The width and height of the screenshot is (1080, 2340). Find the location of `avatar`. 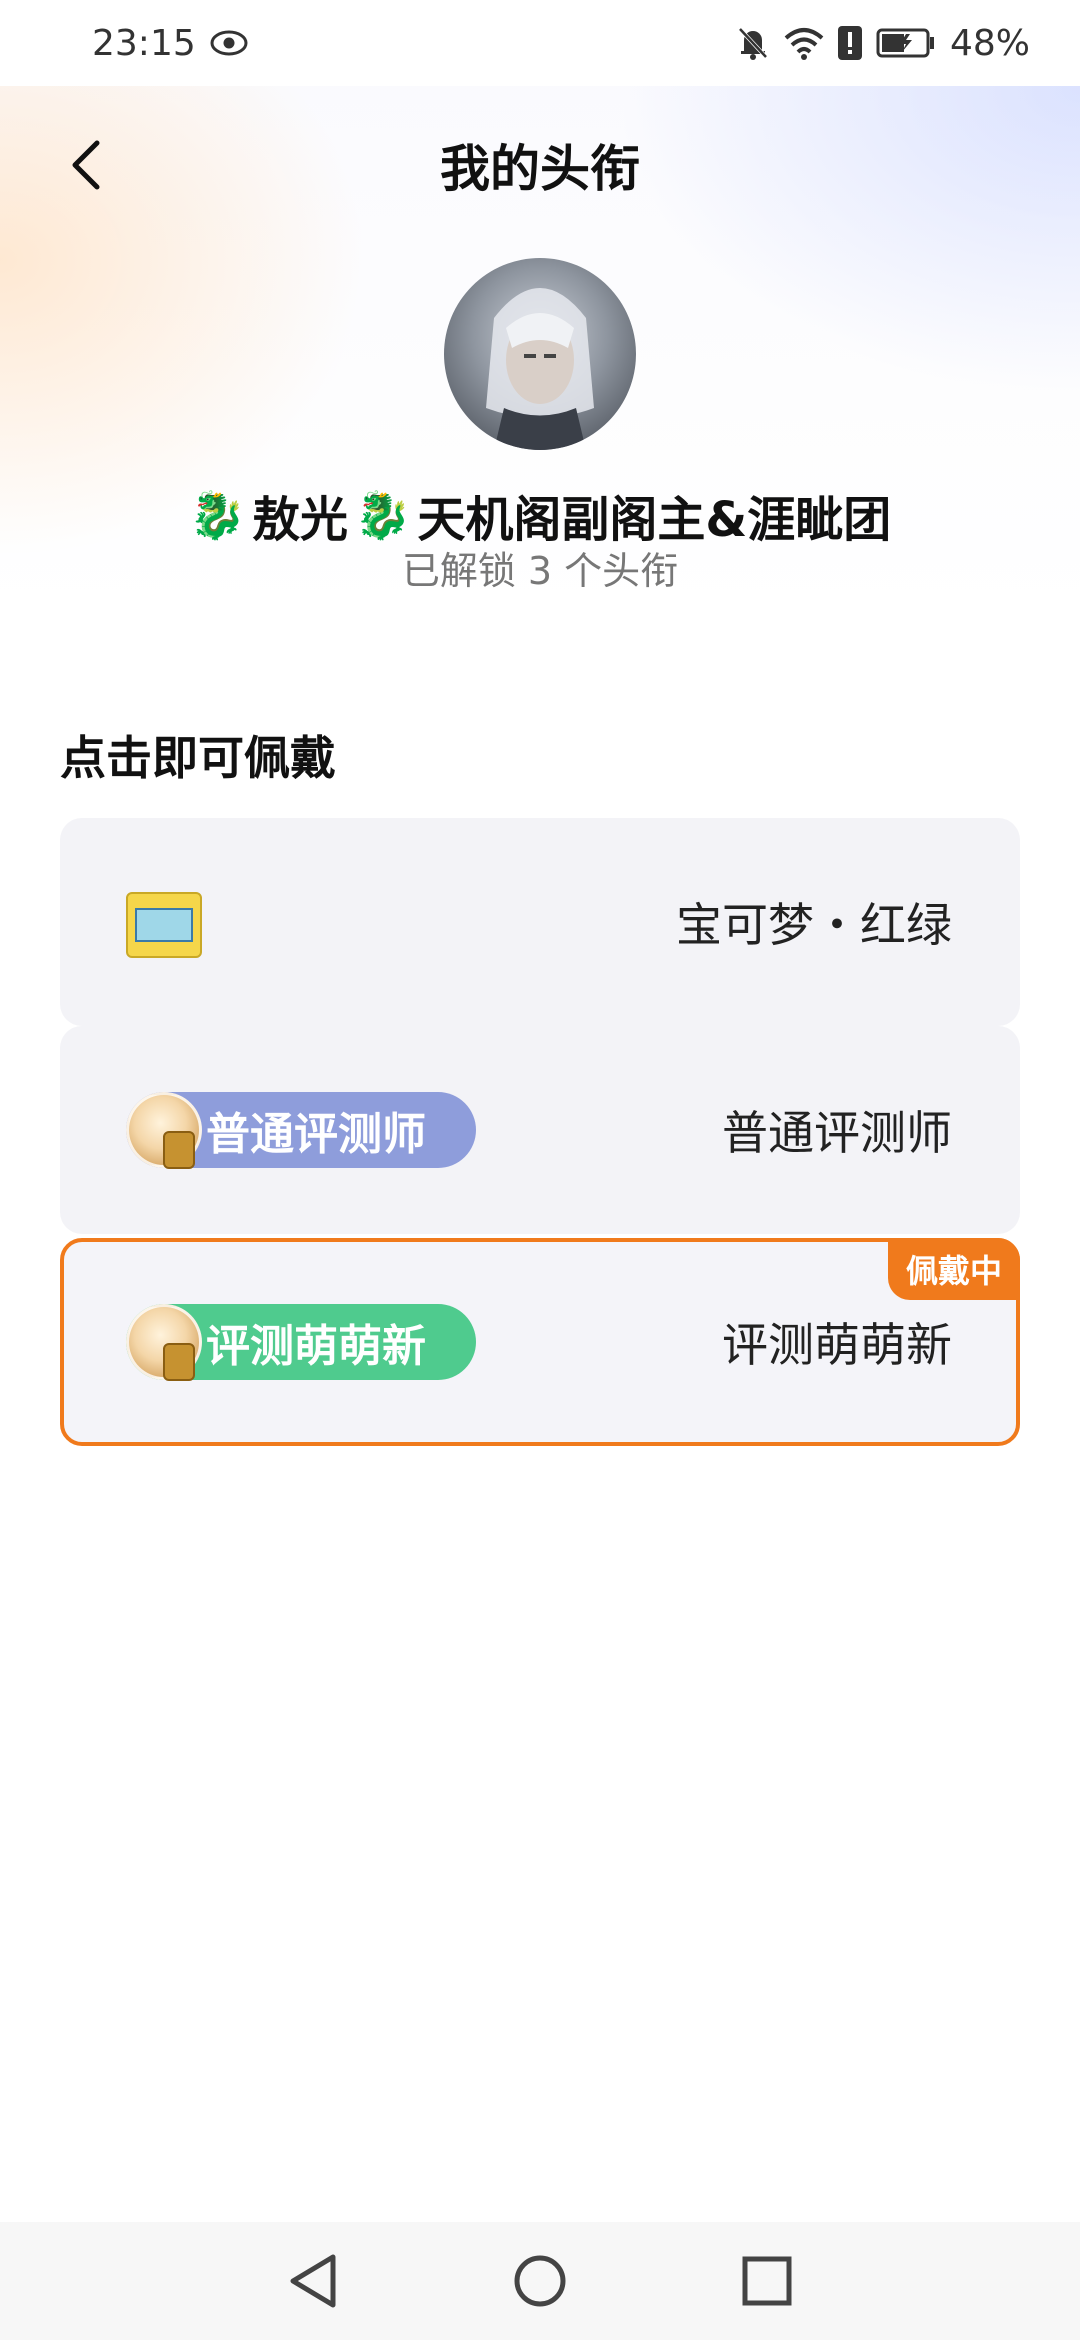

avatar is located at coordinates (540, 354).